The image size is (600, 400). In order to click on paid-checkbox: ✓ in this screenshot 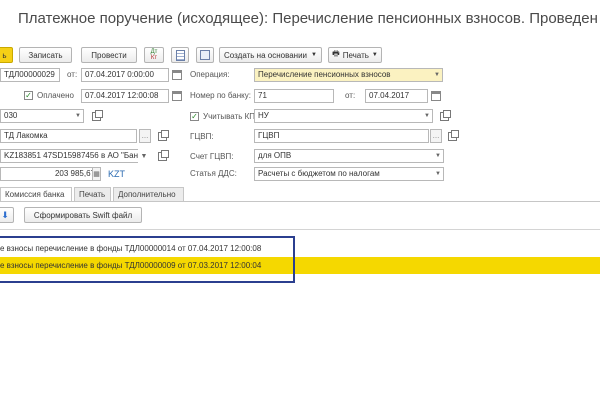, I will do `click(28, 95)`.